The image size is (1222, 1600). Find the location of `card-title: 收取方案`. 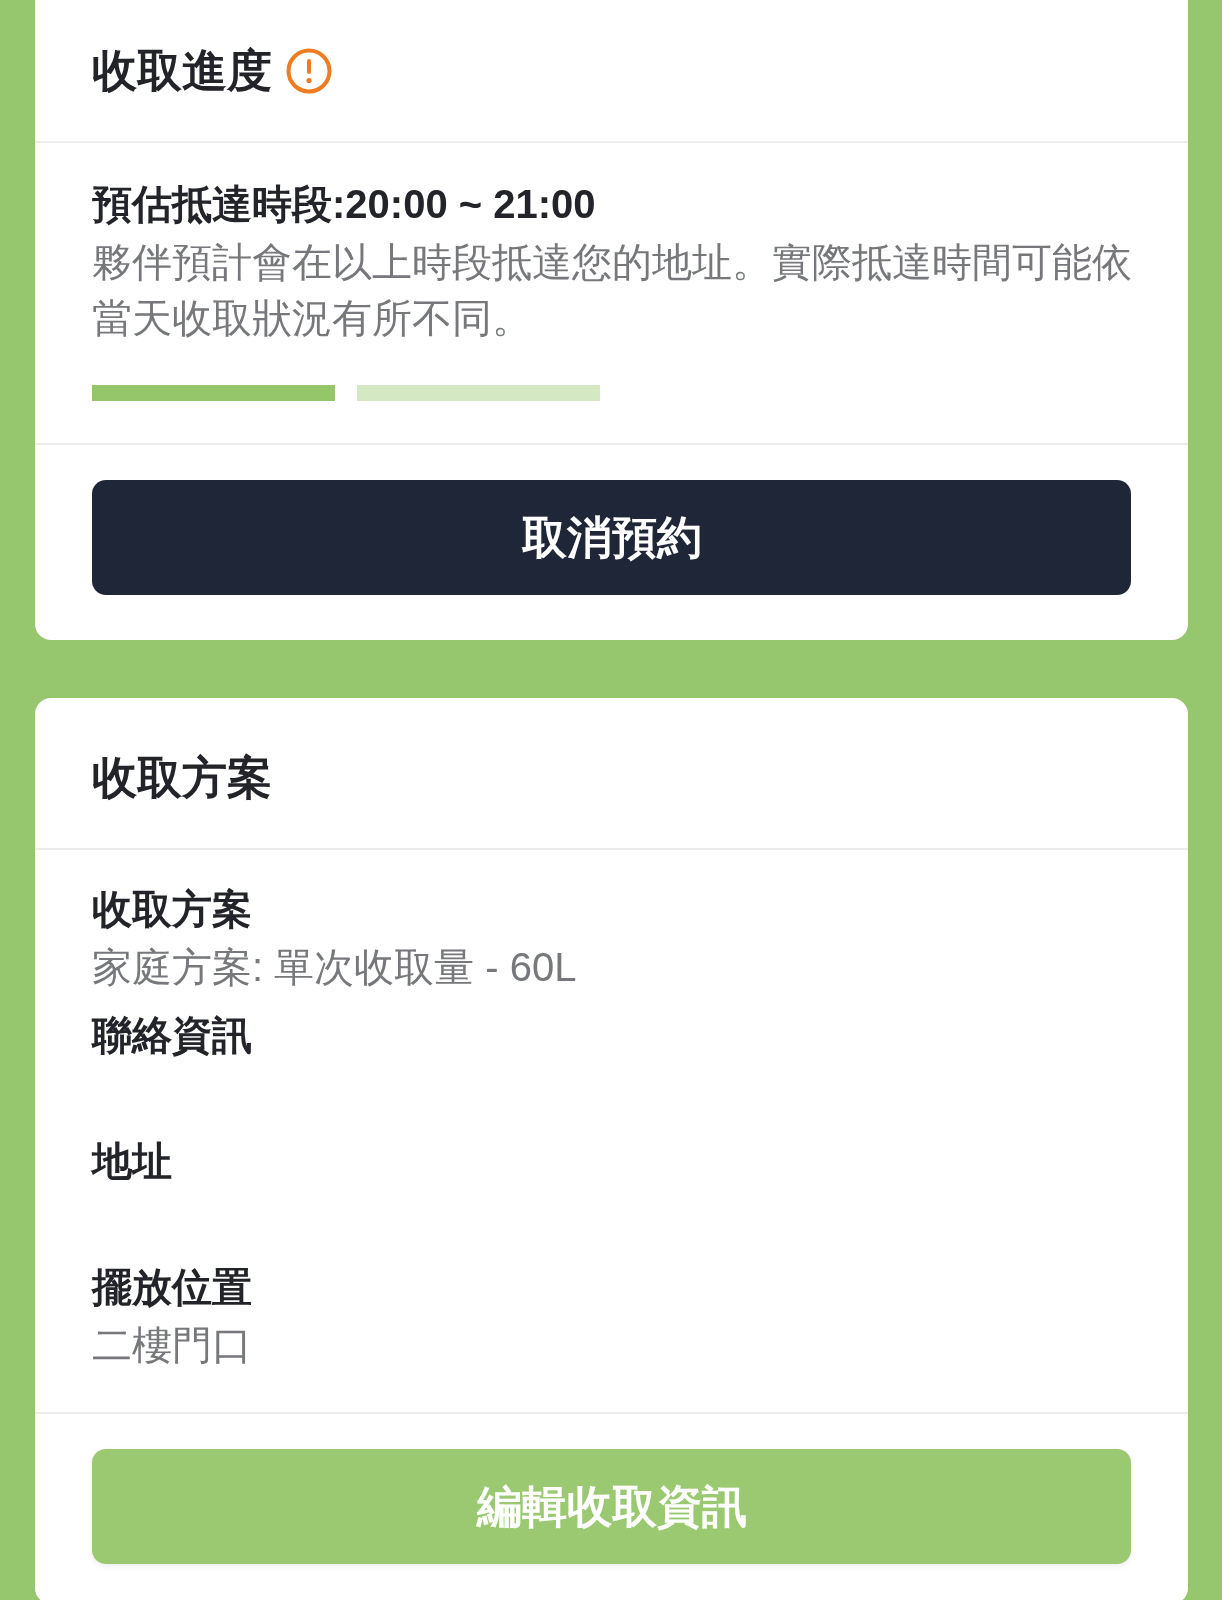

card-title: 收取方案 is located at coordinates (182, 778).